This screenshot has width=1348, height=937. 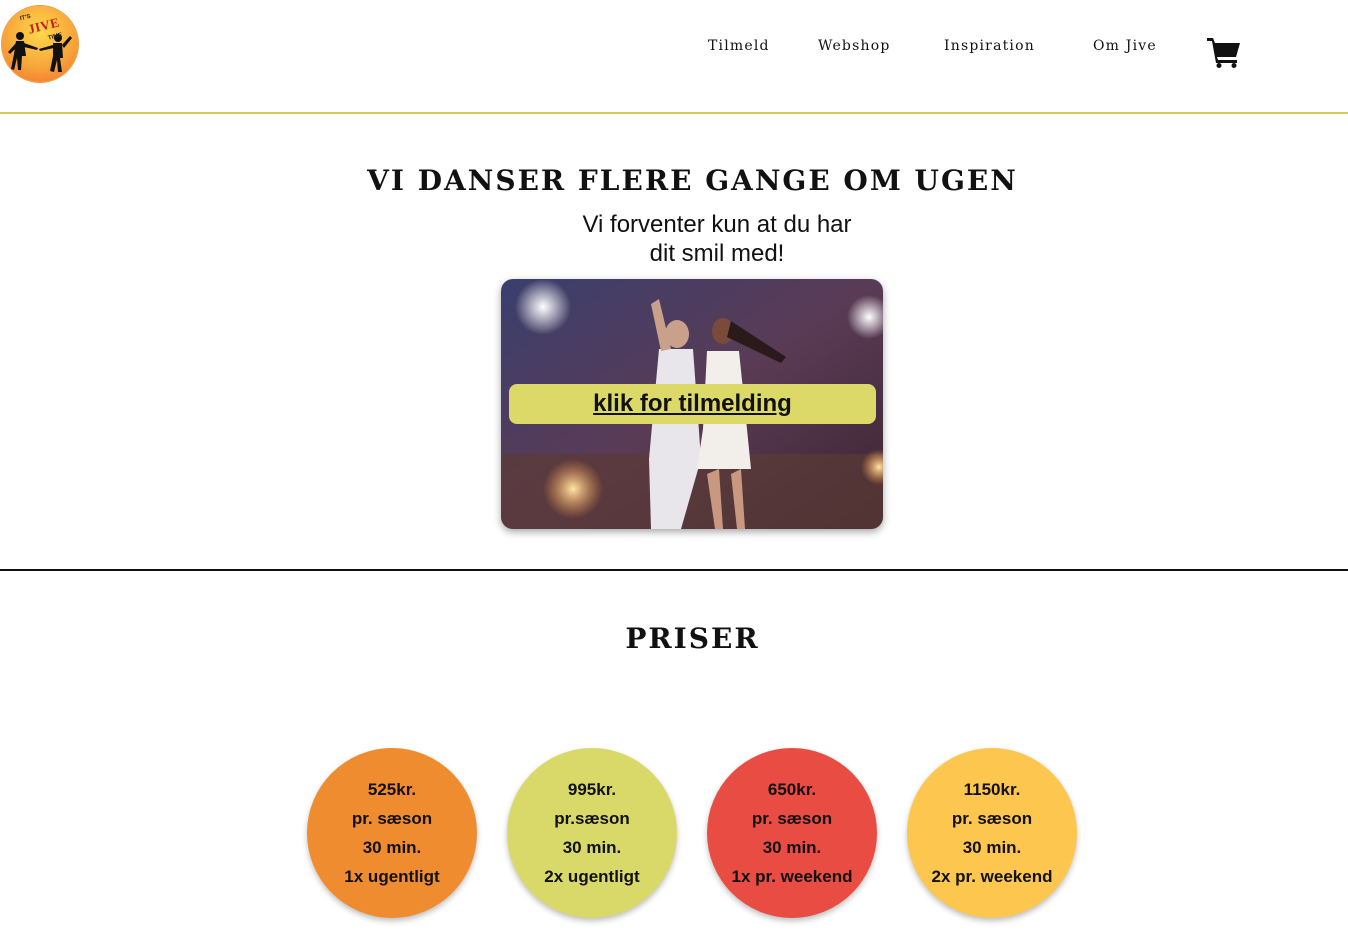 What do you see at coordinates (392, 876) in the screenshot?
I see `price-frequency: 1x ugentligt` at bounding box center [392, 876].